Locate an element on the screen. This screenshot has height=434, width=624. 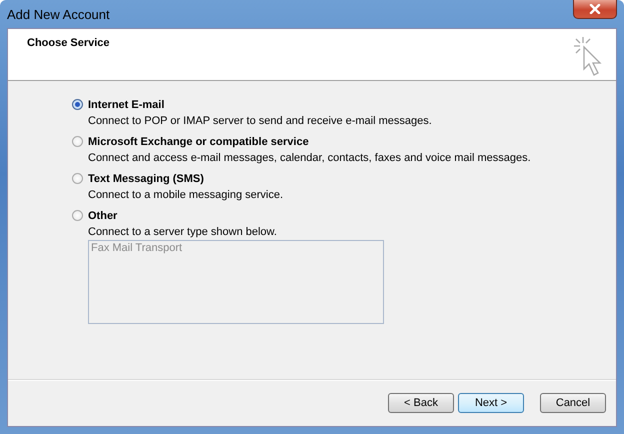
option-label: Other is located at coordinates (103, 216).